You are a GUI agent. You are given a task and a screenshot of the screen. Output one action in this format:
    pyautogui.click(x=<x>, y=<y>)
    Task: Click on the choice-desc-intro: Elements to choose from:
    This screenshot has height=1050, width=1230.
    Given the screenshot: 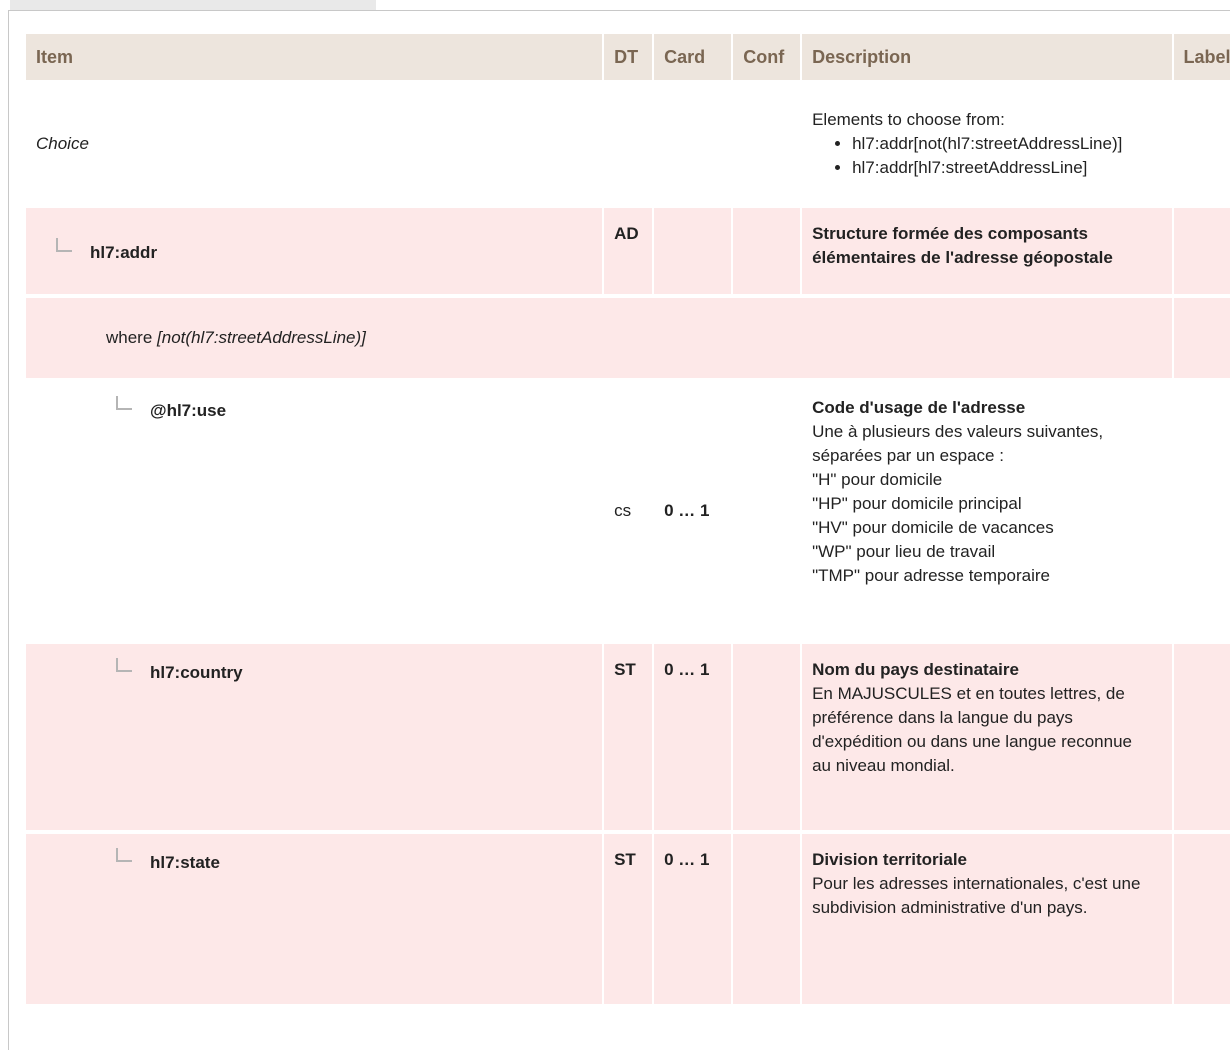 What is the action you would take?
    pyautogui.click(x=908, y=119)
    